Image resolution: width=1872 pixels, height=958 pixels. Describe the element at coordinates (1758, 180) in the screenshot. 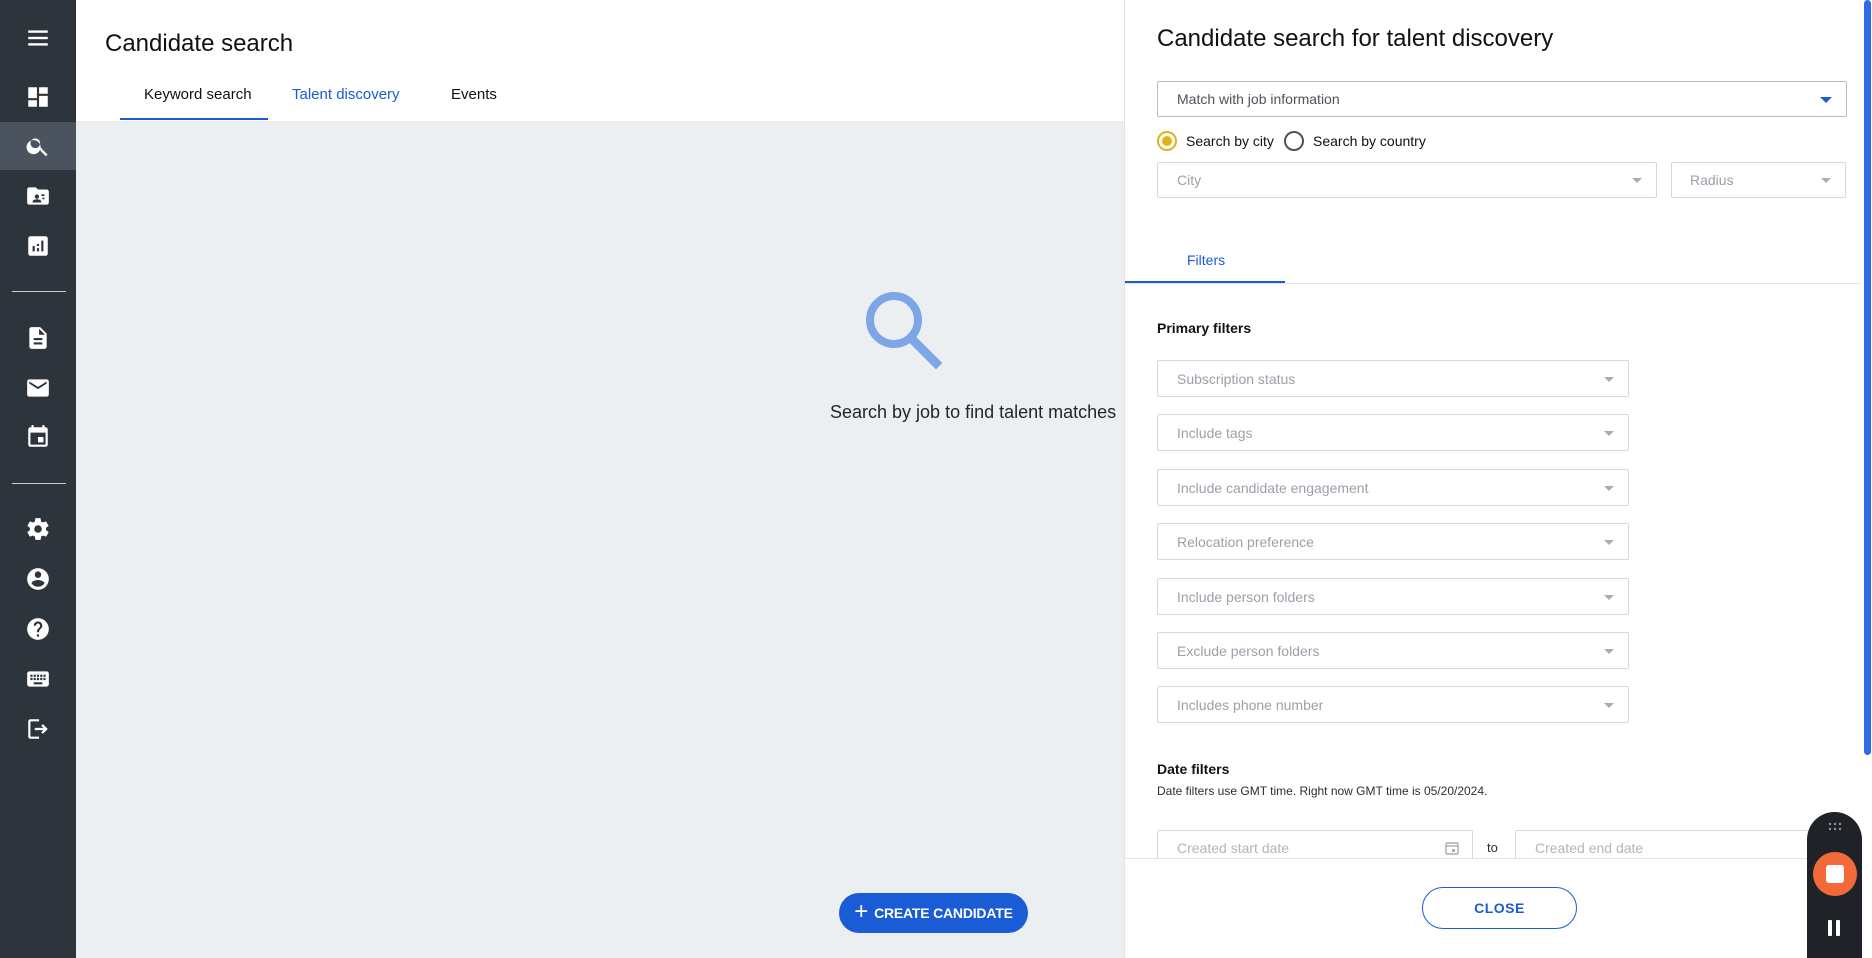

I see `radius-select: Radius` at that location.